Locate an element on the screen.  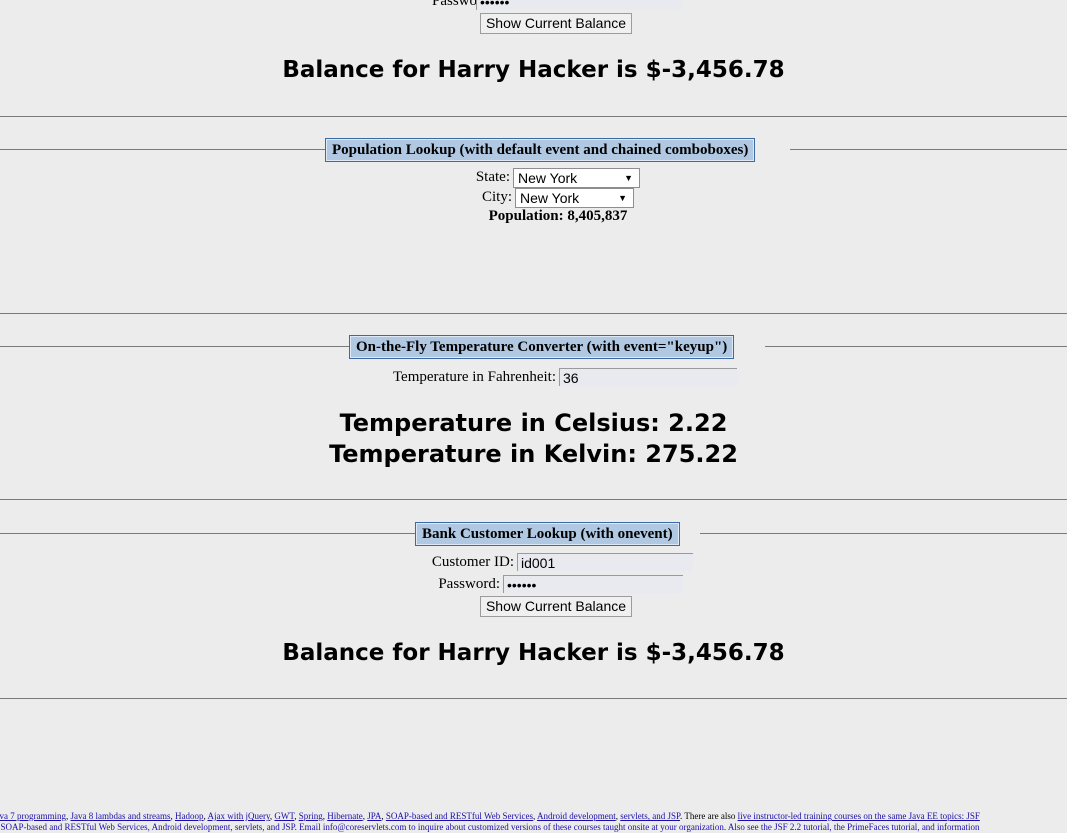
footer-link: GWT is located at coordinates (284, 816).